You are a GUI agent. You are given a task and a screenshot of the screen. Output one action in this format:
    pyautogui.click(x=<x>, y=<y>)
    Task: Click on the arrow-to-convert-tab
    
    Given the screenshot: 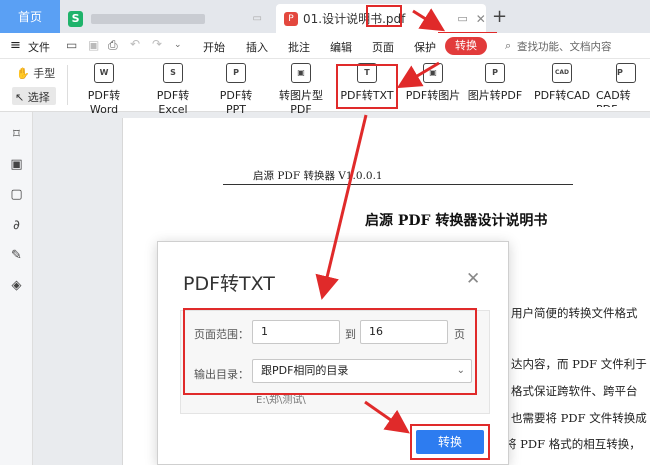 What is the action you would take?
    pyautogui.click(x=429, y=20)
    